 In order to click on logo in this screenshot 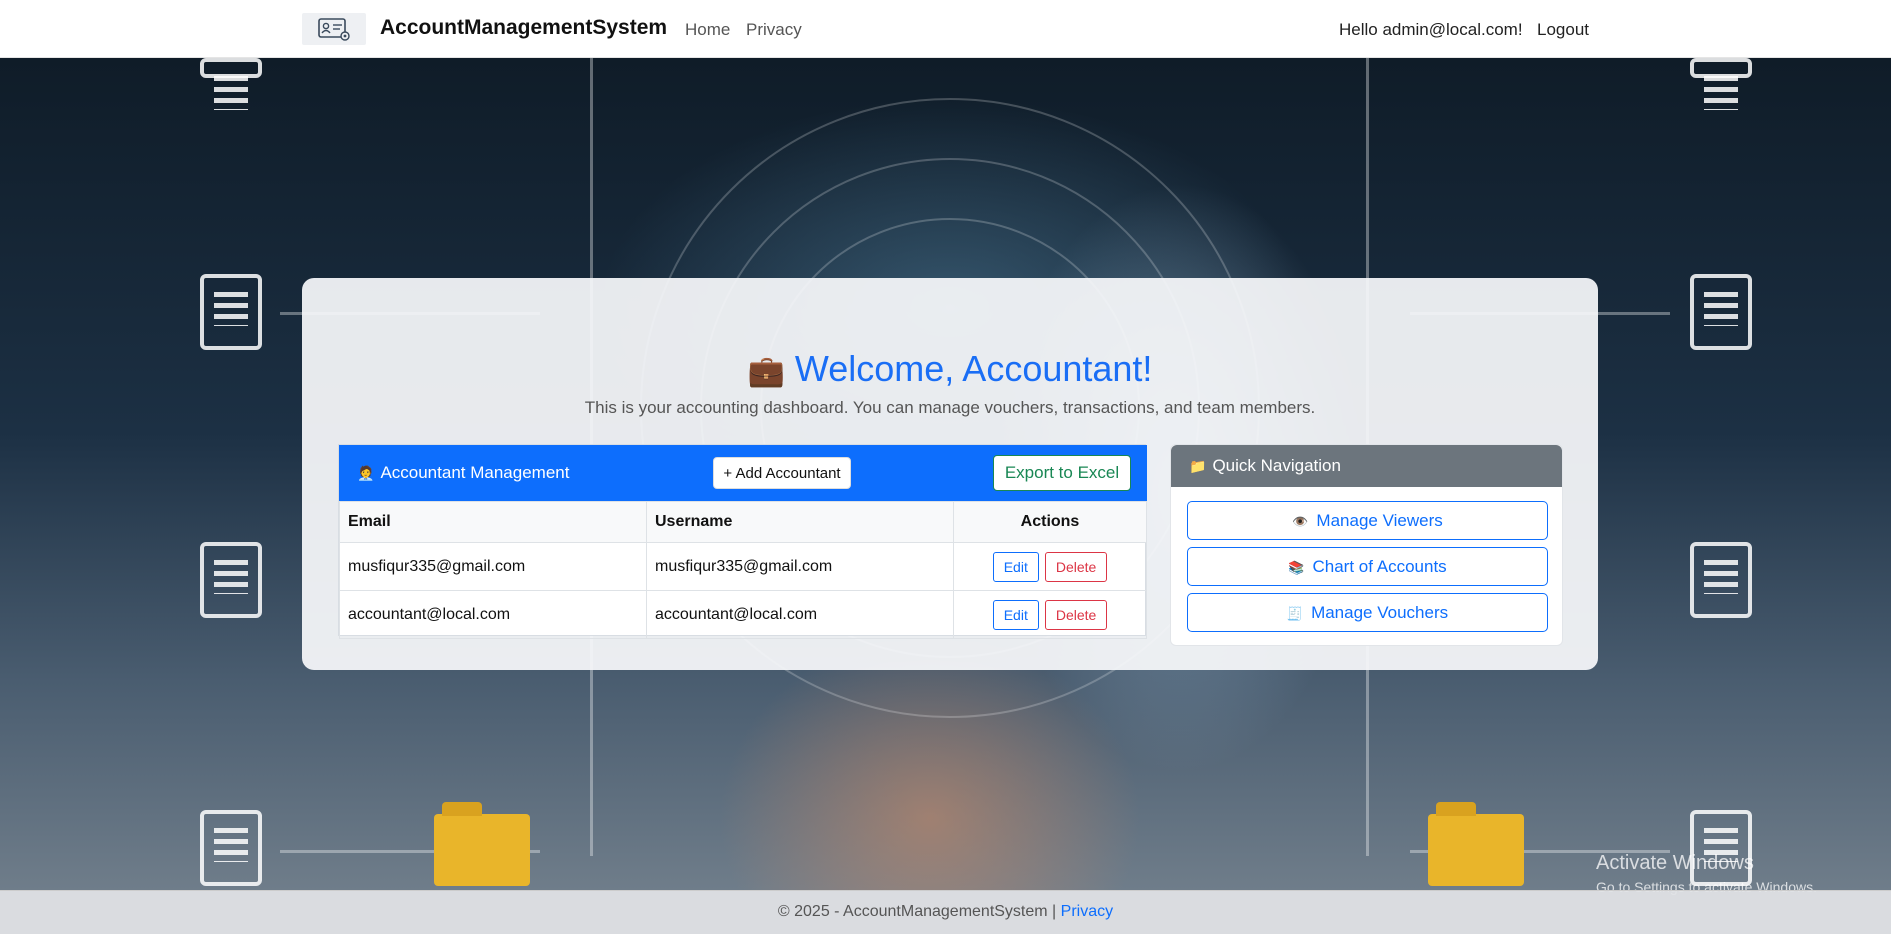, I will do `click(334, 29)`.